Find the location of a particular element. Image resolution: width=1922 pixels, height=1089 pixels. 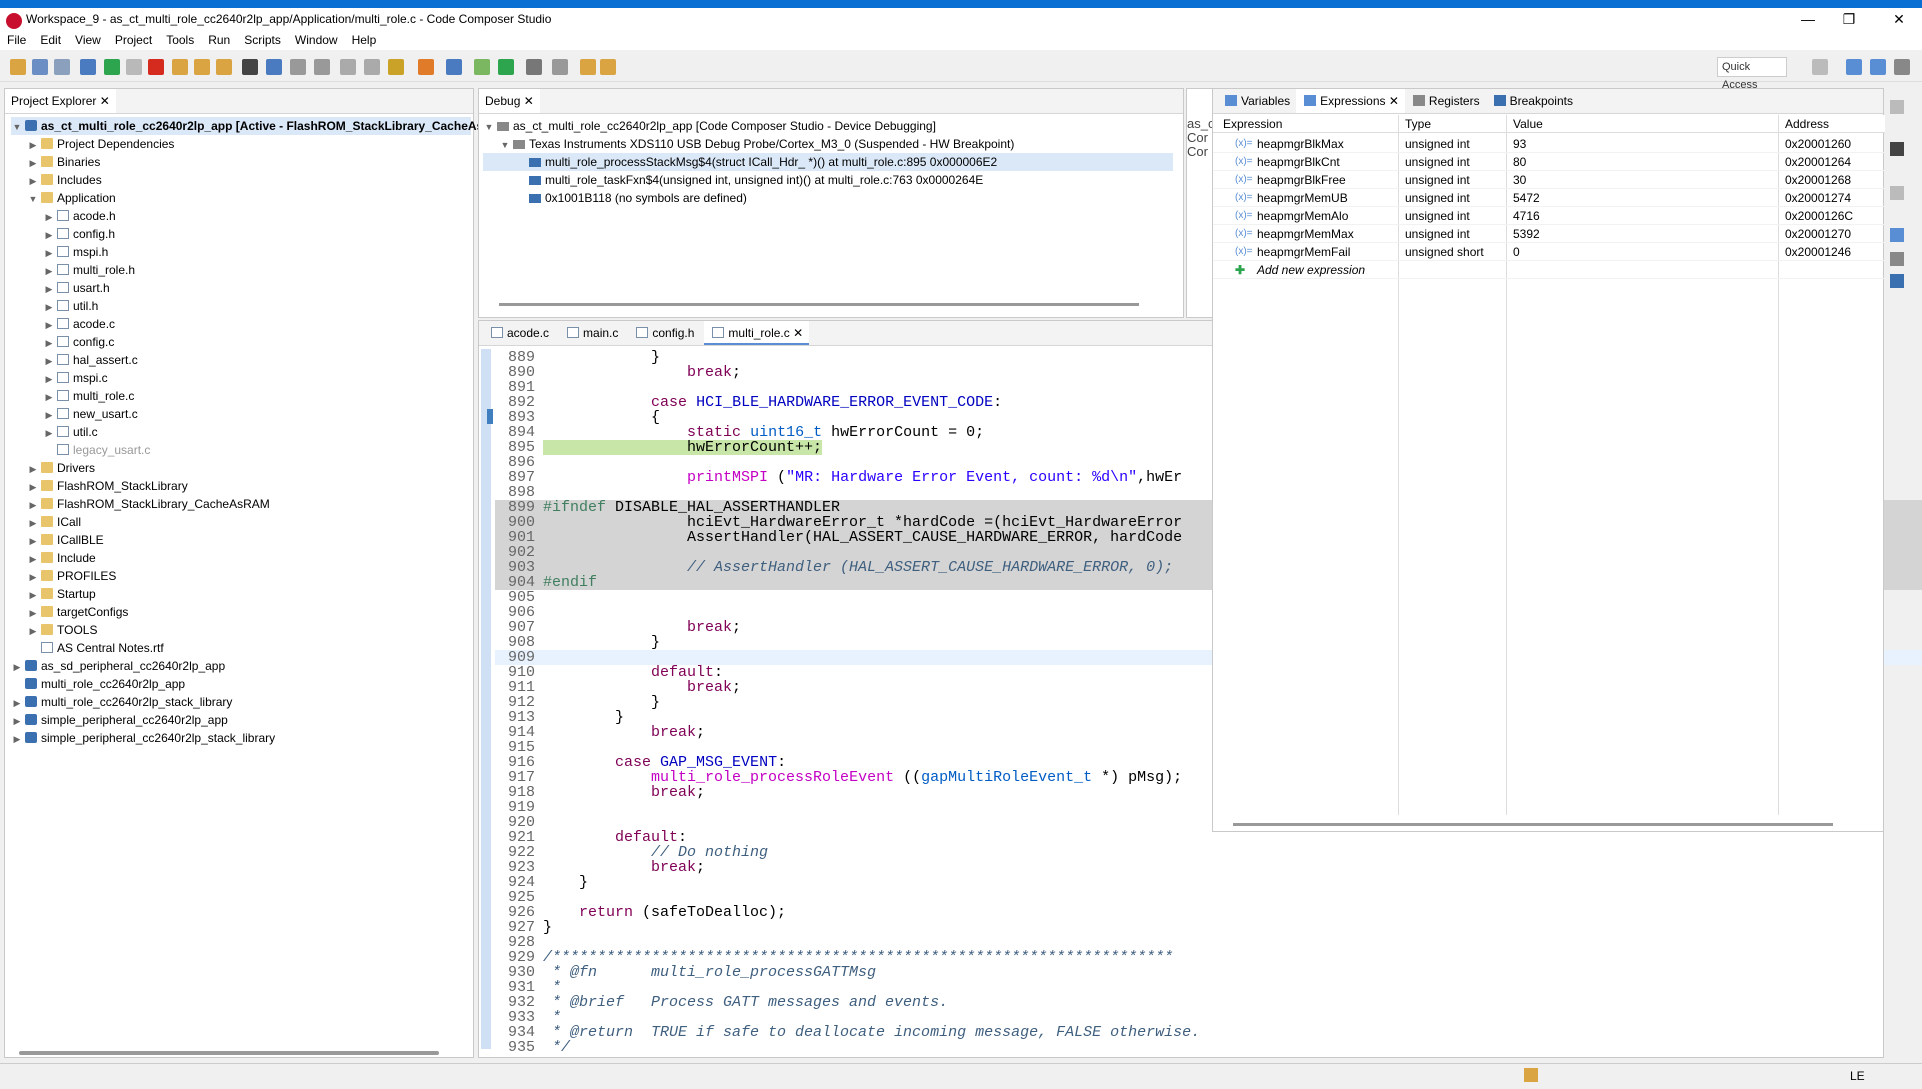

breakpoint-ruler is located at coordinates (486, 699).